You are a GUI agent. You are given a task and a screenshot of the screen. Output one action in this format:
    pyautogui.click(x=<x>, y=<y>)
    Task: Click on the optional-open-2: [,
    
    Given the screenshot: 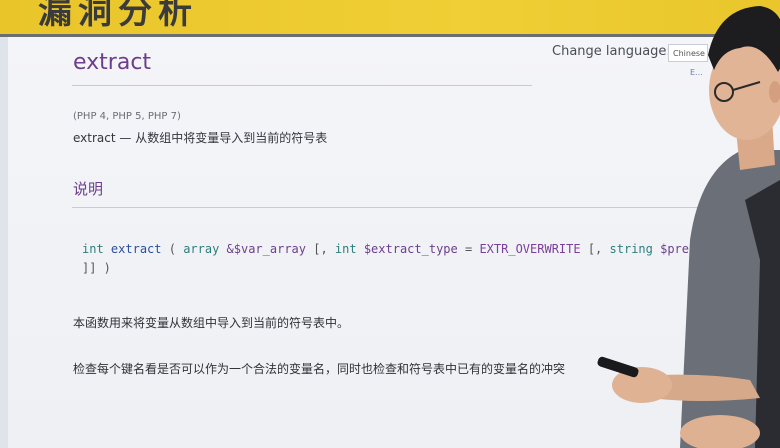 What is the action you would take?
    pyautogui.click(x=595, y=249)
    